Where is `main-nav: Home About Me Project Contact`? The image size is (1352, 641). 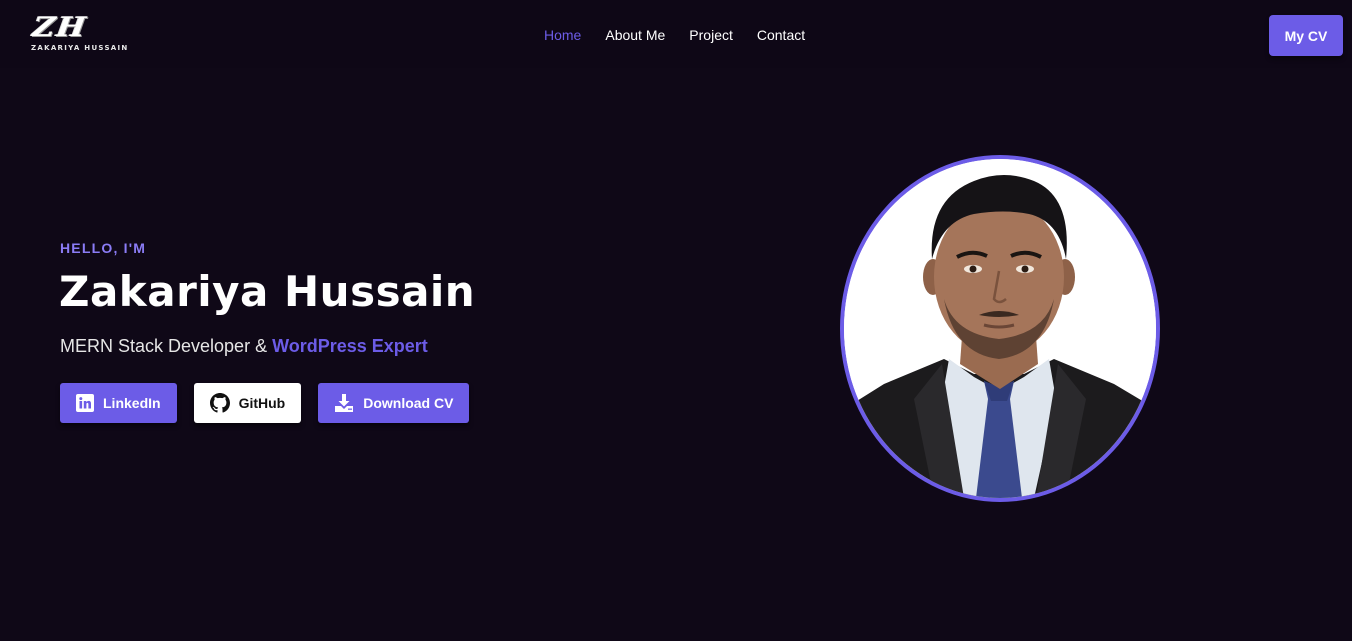
main-nav: Home About Me Project Contact is located at coordinates (674, 35).